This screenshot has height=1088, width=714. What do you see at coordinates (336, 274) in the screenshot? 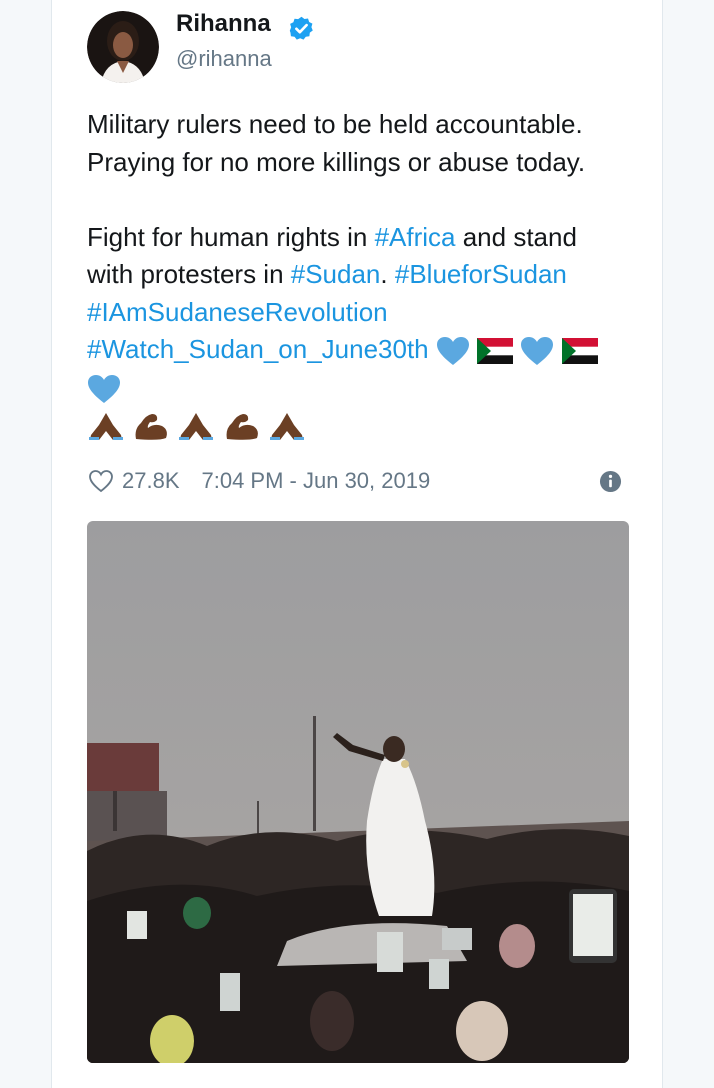
I see `hashtag-sudan: #Sudan` at bounding box center [336, 274].